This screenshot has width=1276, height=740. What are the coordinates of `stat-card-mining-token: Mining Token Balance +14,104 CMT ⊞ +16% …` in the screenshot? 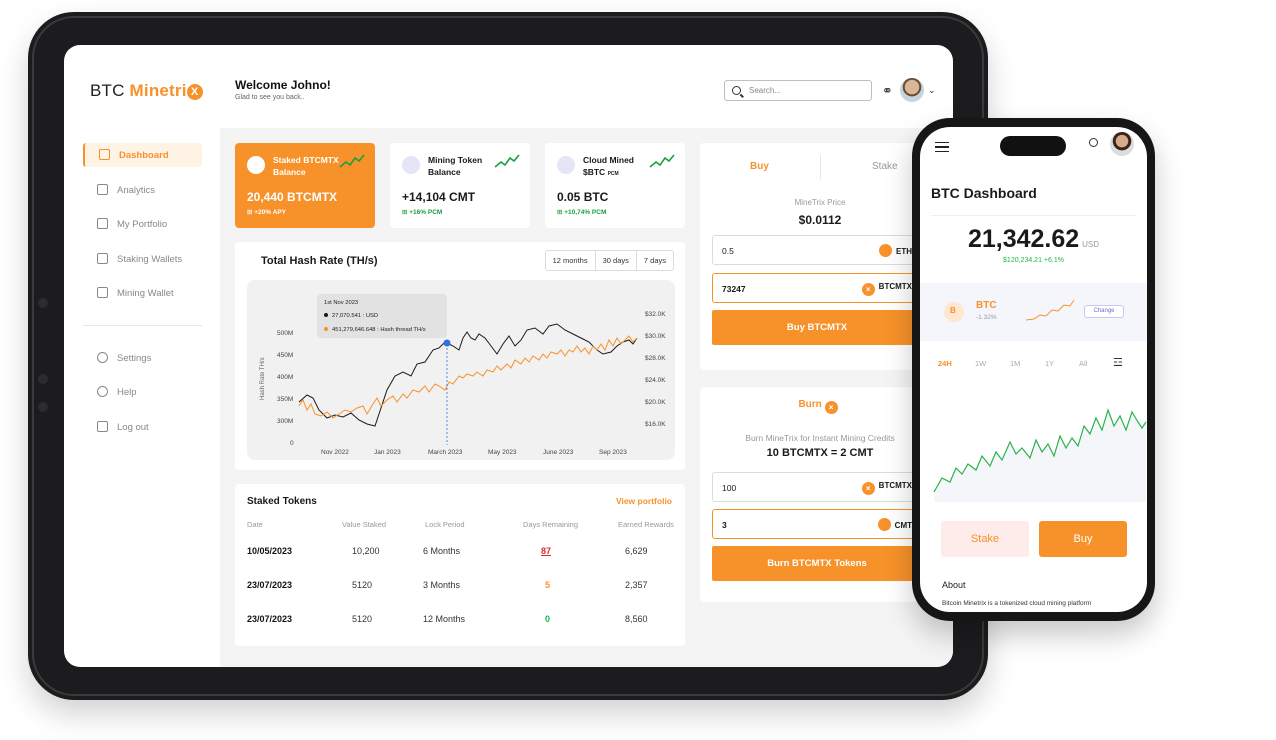 It's located at (460, 185).